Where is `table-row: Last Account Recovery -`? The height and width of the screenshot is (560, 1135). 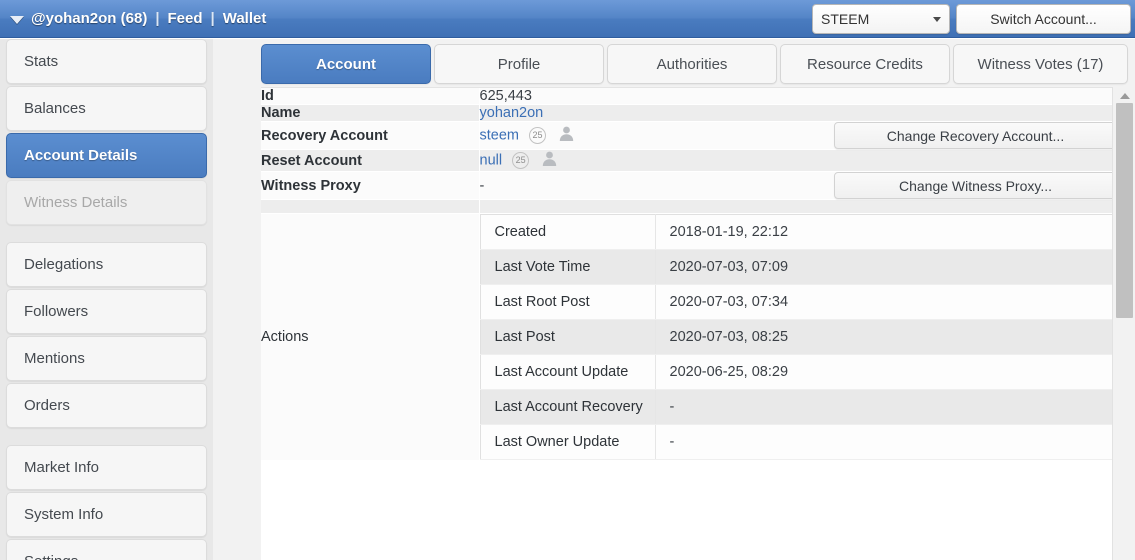 table-row: Last Account Recovery - is located at coordinates (802, 407).